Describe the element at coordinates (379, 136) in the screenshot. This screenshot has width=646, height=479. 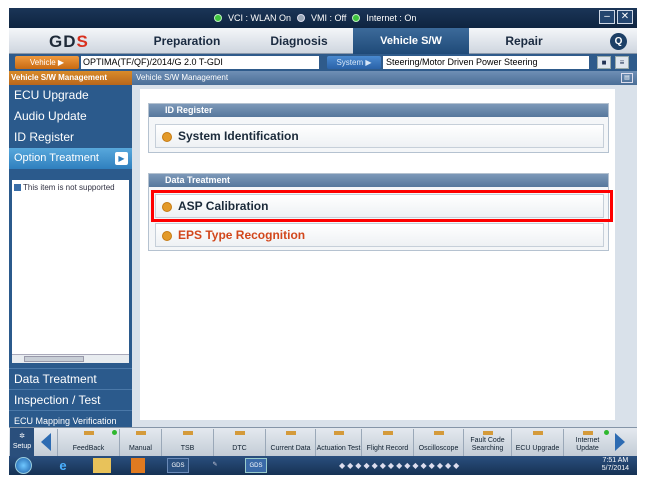
I see `row-system-identification: System Identification` at that location.